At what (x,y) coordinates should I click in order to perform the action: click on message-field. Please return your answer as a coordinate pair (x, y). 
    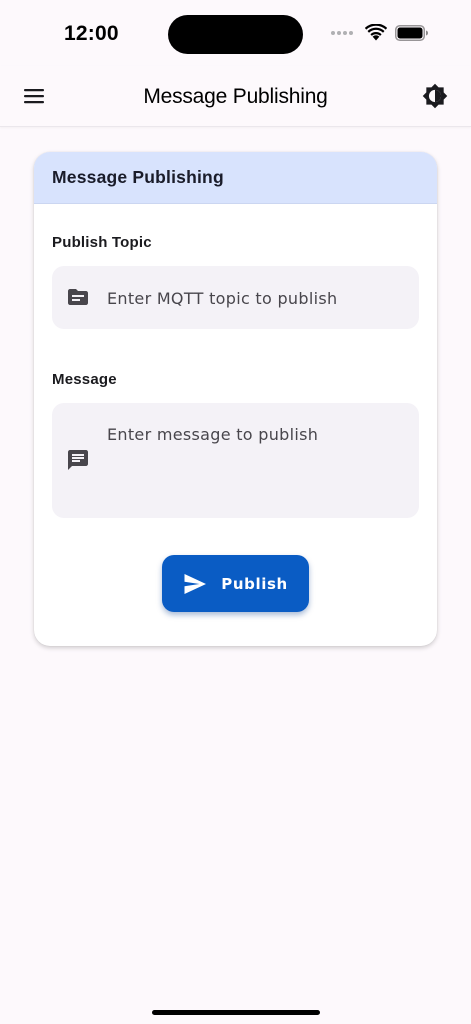
    Looking at the image, I should click on (235, 460).